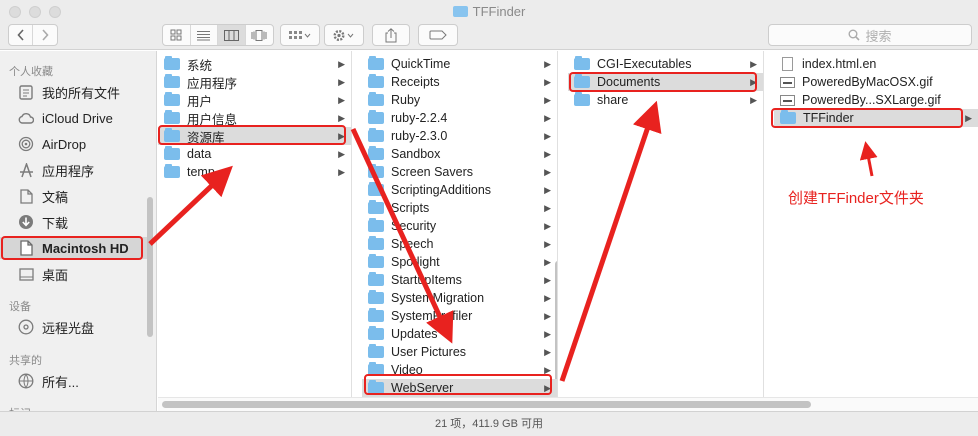 This screenshot has height=436, width=978. I want to click on list-item-label: Sandbox, so click(416, 154).